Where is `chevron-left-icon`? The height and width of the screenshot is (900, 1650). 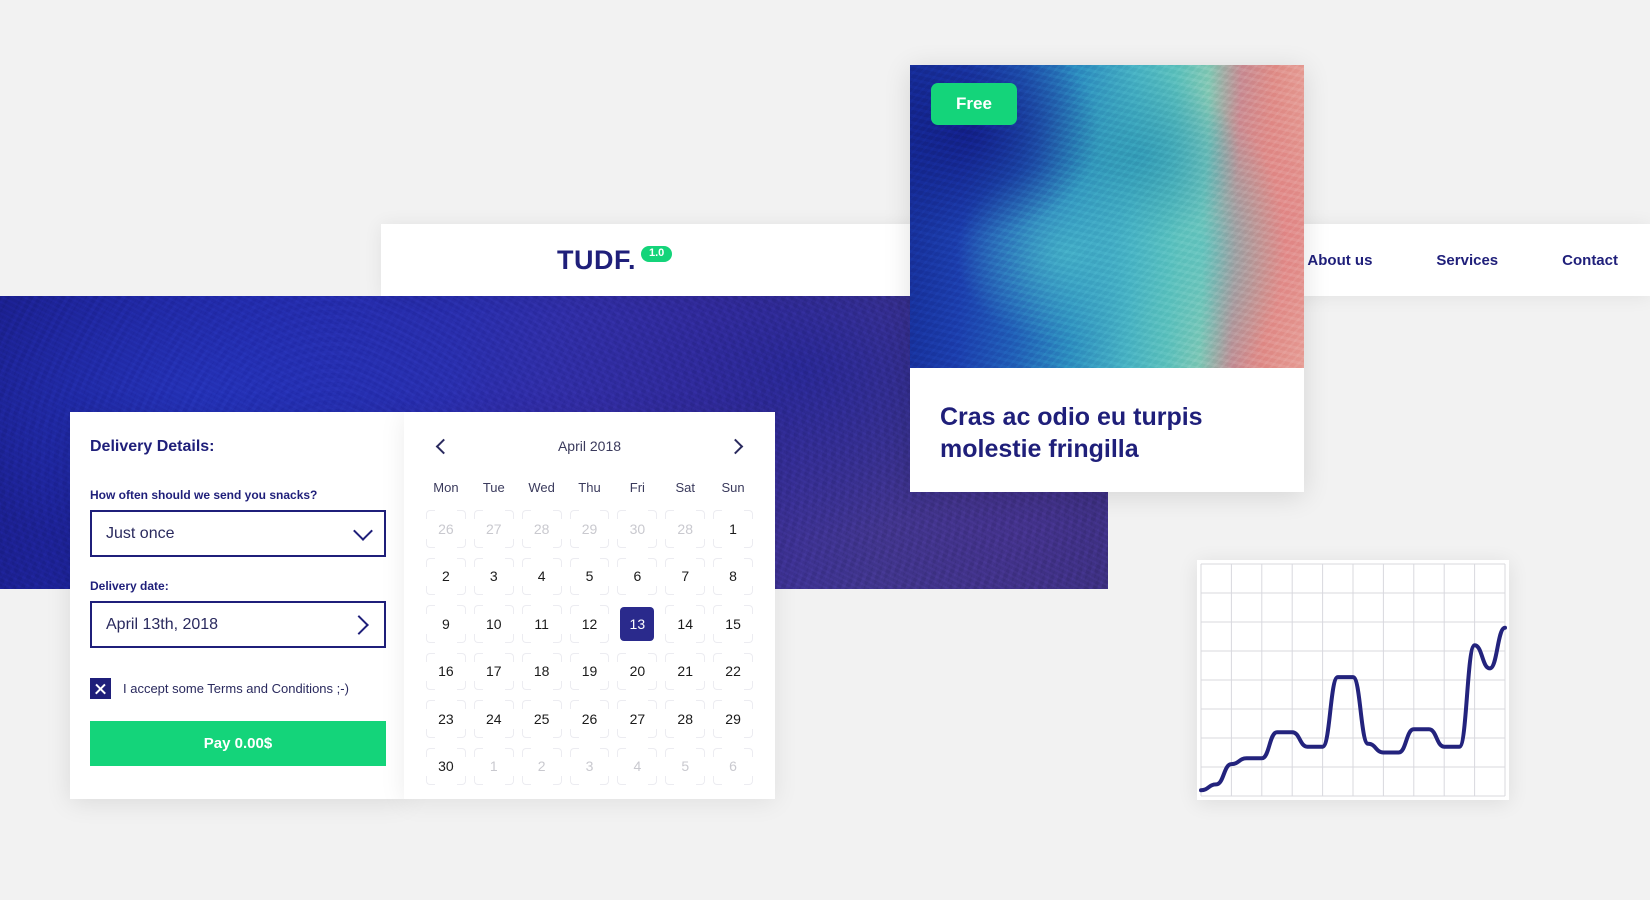 chevron-left-icon is located at coordinates (443, 446).